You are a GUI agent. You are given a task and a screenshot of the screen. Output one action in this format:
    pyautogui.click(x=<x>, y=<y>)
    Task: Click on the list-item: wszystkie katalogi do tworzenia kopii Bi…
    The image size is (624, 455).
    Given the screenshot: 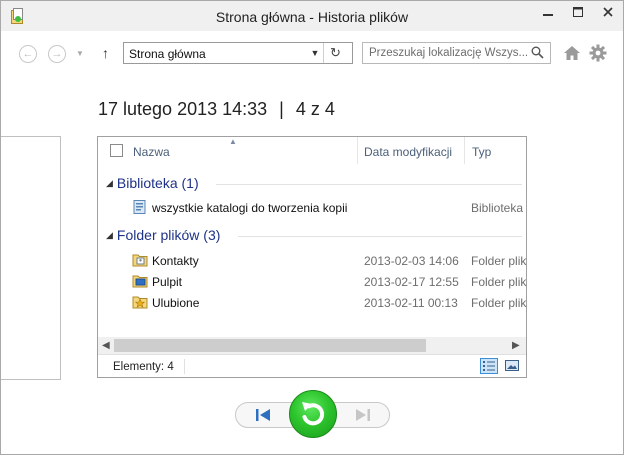 What is the action you would take?
    pyautogui.click(x=312, y=207)
    